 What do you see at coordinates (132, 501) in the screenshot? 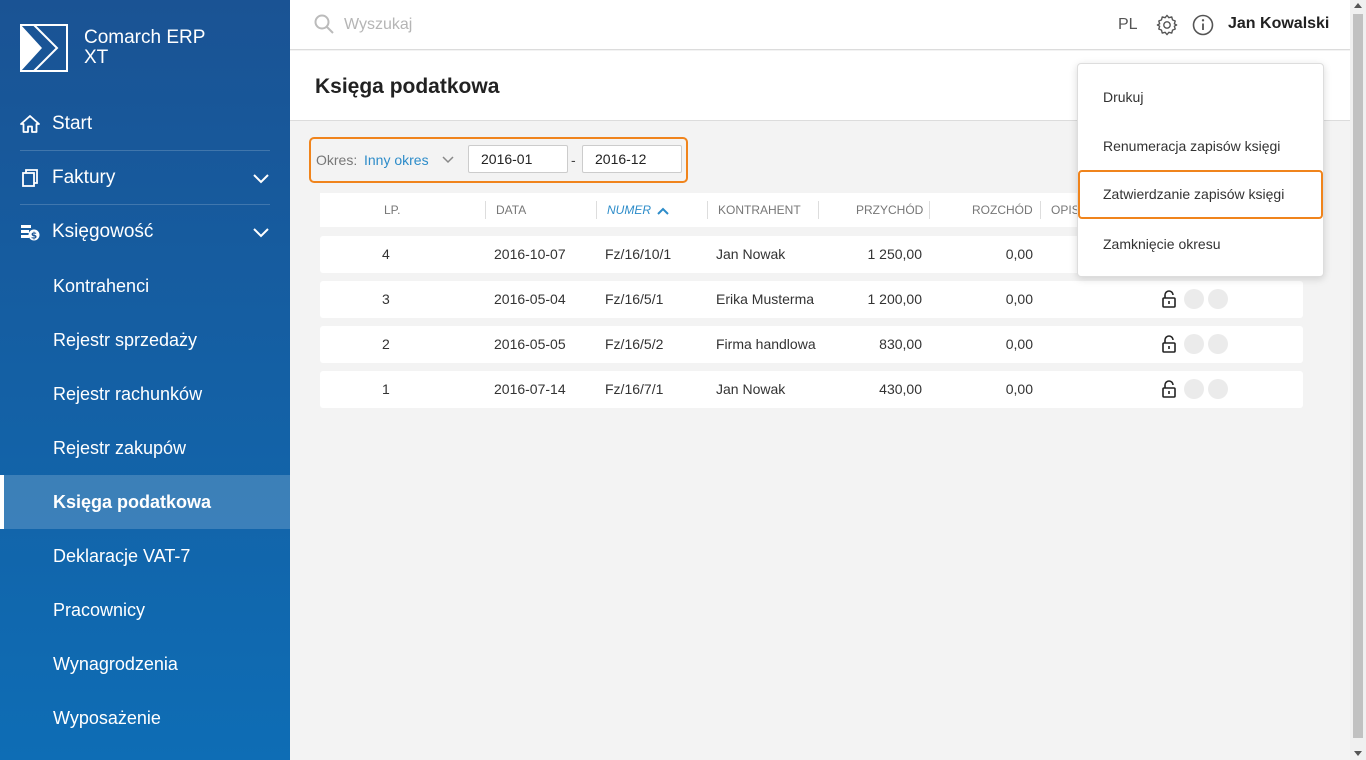
I see `sidebar-item-label: Księga podatkowa` at bounding box center [132, 501].